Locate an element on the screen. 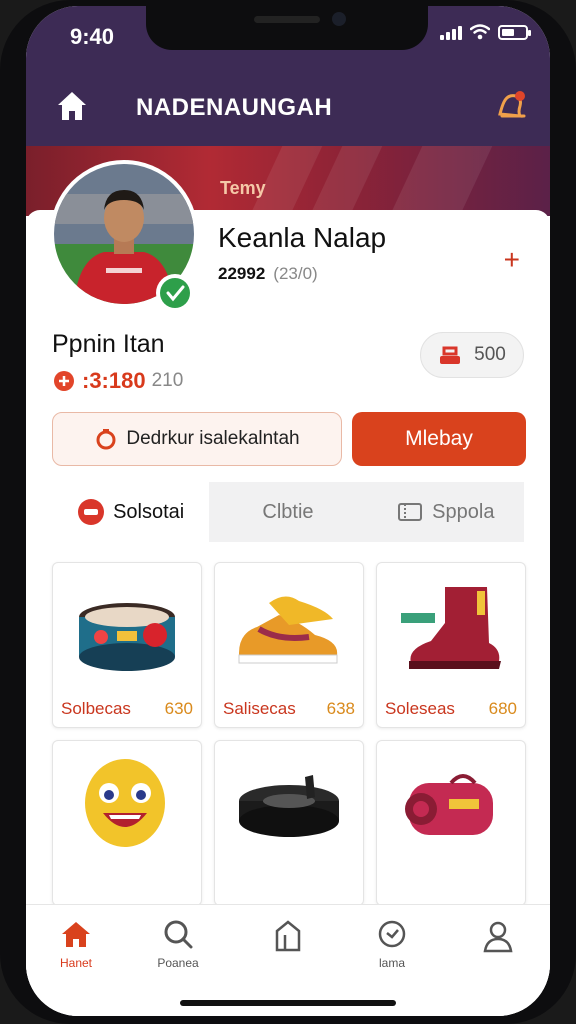 This screenshot has height=1024, width=576. clock-icon is located at coordinates (392, 934).